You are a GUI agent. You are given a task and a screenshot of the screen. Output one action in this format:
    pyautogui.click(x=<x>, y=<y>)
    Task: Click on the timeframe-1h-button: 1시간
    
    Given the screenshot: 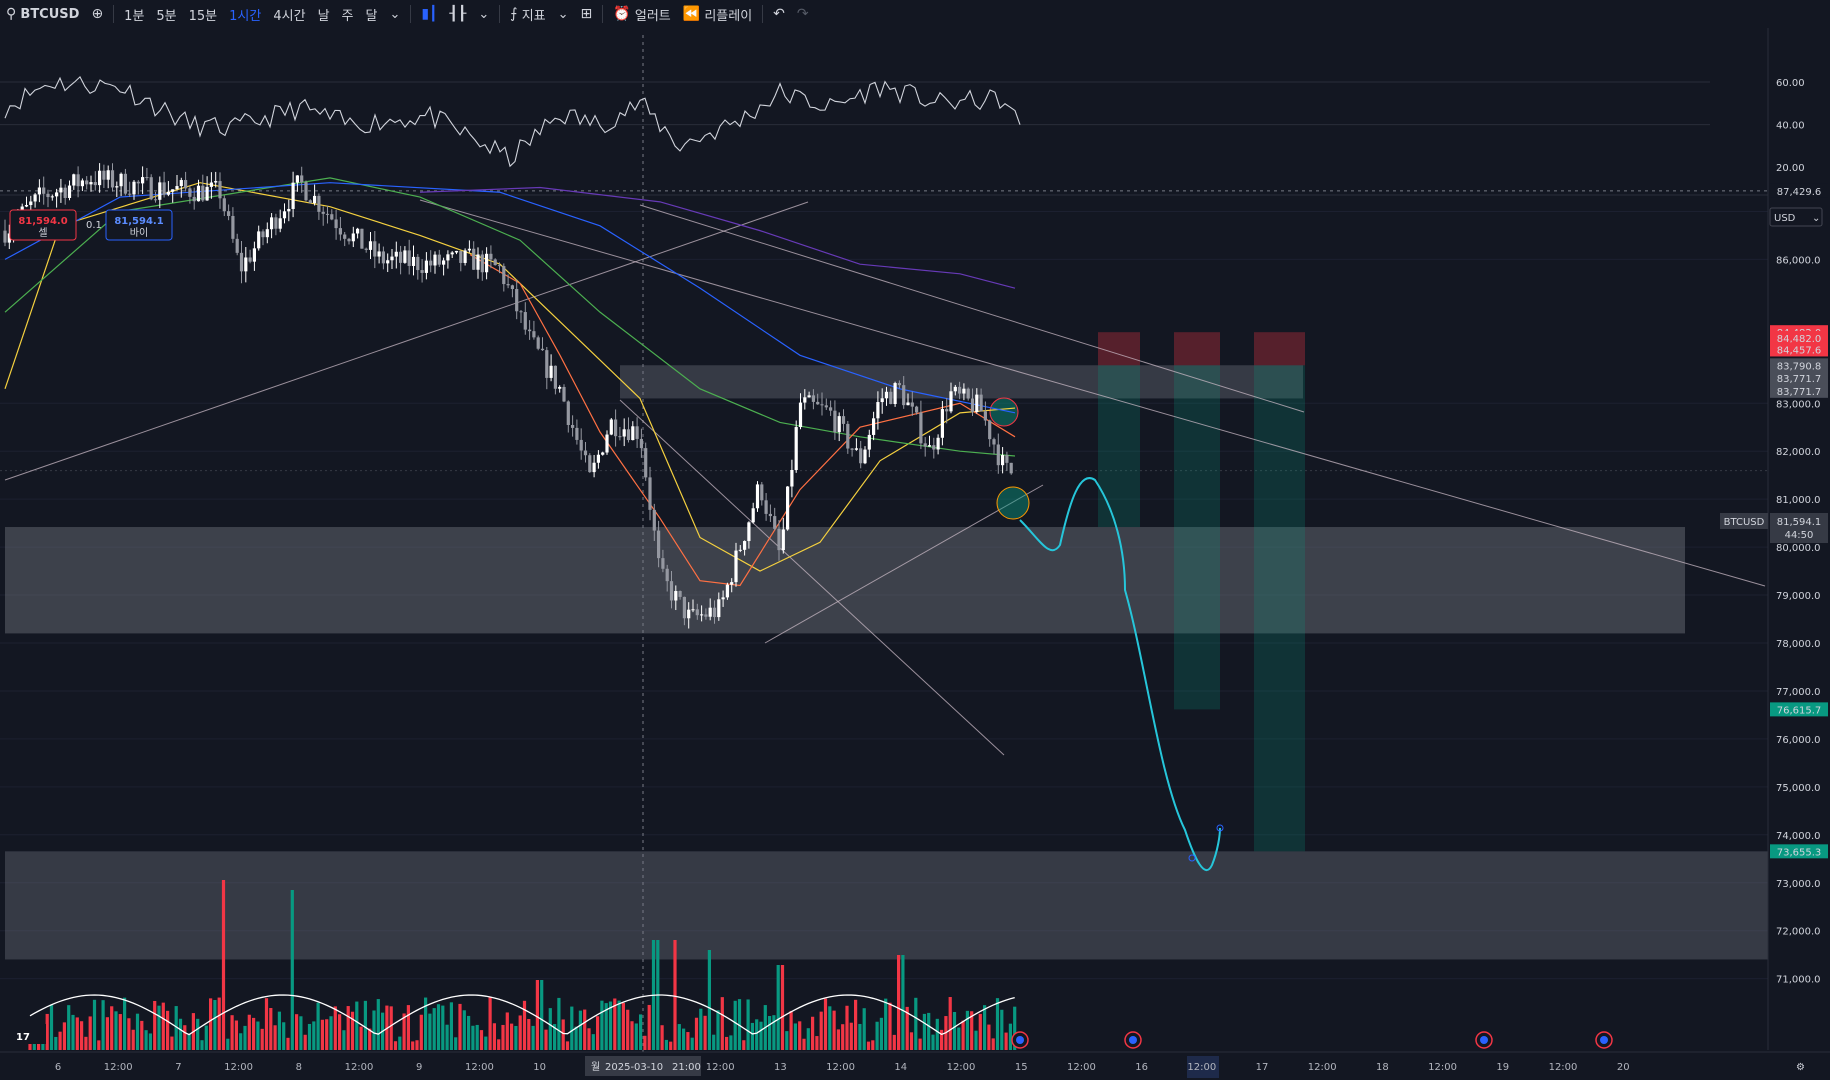 What is the action you would take?
    pyautogui.click(x=245, y=14)
    